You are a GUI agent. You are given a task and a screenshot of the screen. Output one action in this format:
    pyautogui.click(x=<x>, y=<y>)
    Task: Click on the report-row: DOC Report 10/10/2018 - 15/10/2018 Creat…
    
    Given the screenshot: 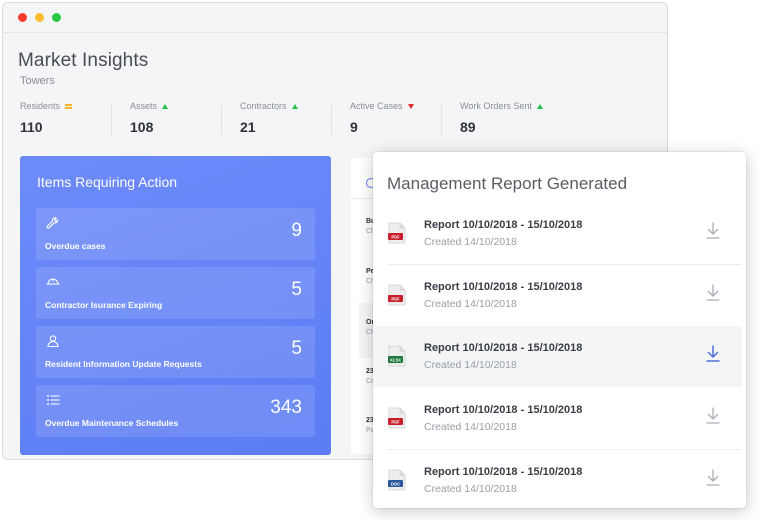 What is the action you would take?
    pyautogui.click(x=557, y=480)
    